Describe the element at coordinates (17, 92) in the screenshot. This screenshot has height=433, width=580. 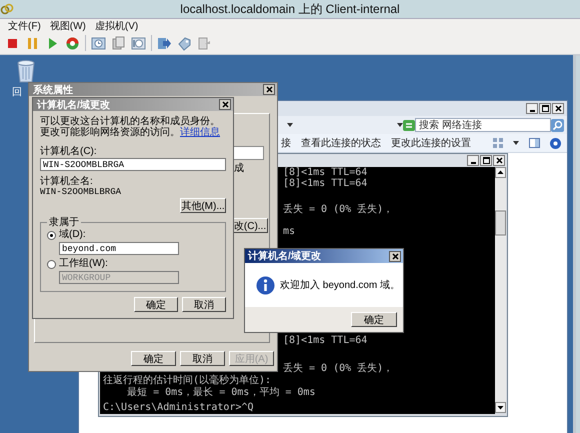
I see `icon-label: 回` at that location.